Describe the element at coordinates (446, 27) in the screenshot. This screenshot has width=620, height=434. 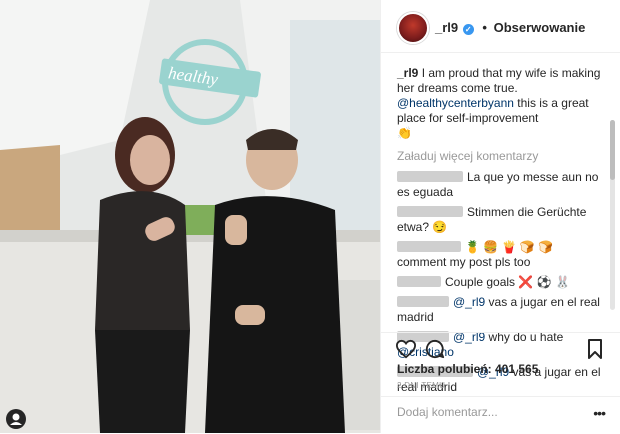
I see `author-username: _rl9` at that location.